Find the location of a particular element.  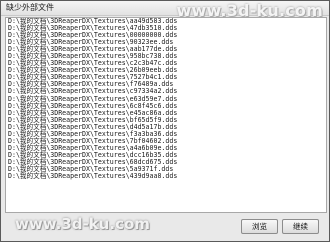

title-bar: 缺少外部文件 www.3d-ku.com is located at coordinates (165, 10).